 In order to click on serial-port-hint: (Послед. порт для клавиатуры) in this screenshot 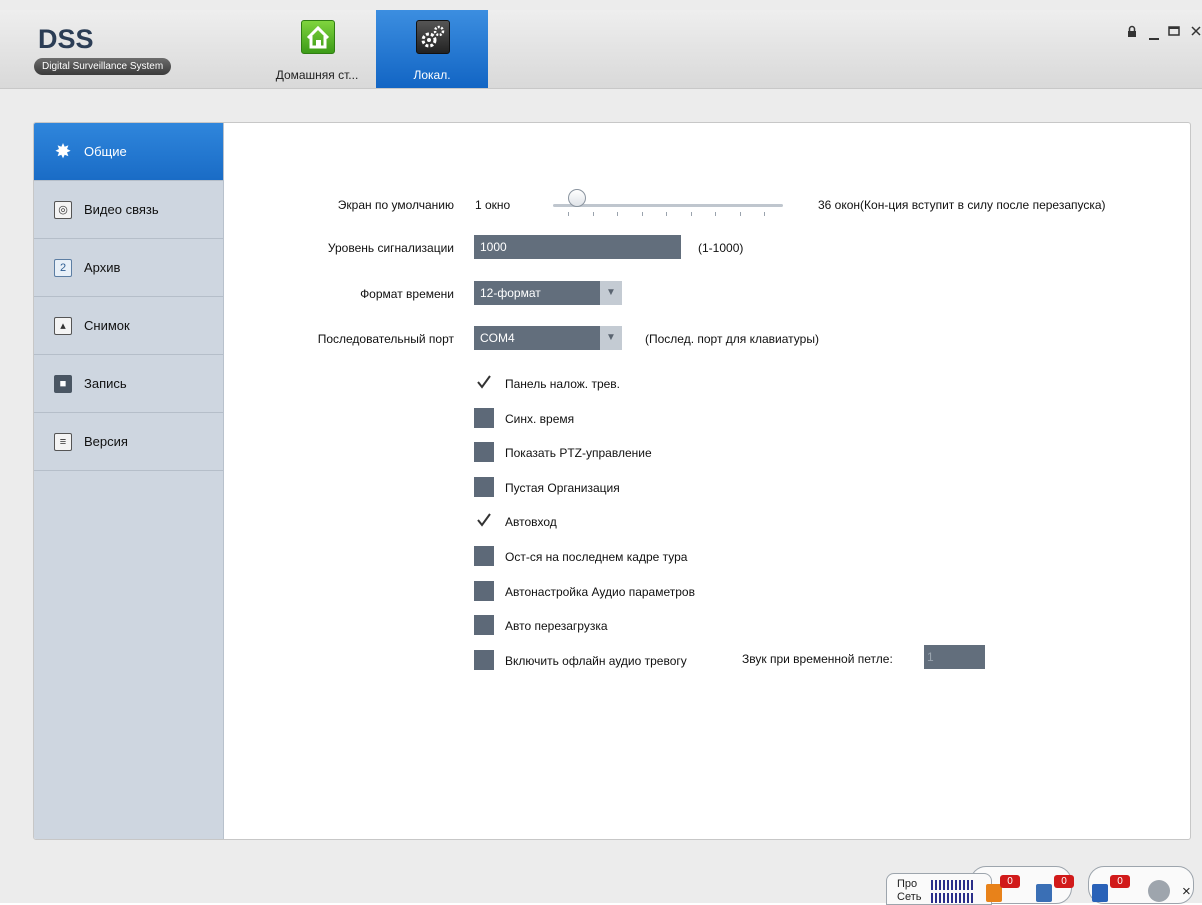, I will do `click(732, 339)`.